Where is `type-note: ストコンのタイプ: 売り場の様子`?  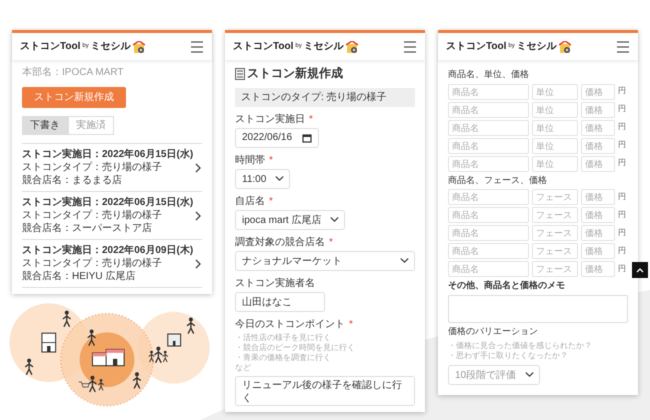
type-note: ストコンのタイプ: 売り場の様子 is located at coordinates (325, 97).